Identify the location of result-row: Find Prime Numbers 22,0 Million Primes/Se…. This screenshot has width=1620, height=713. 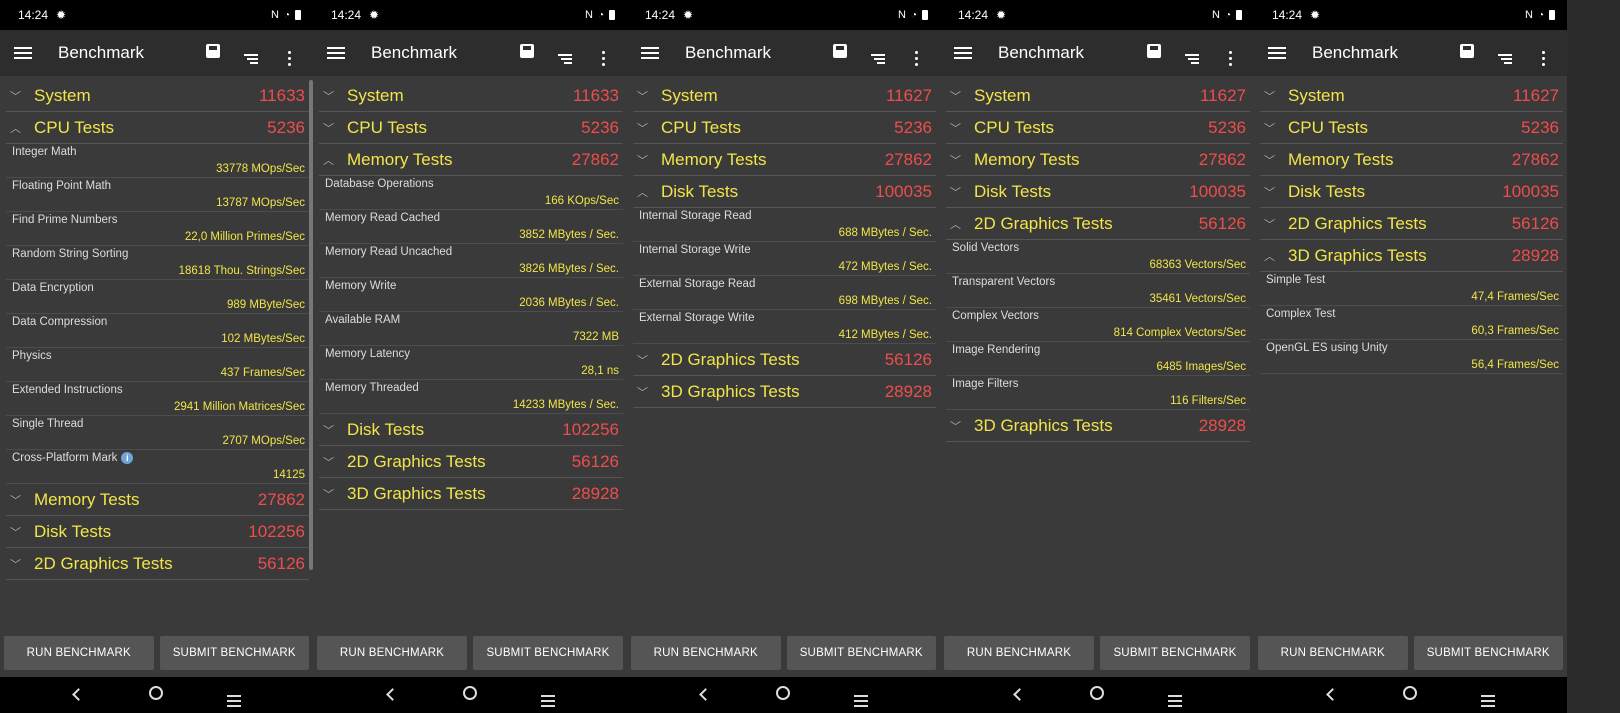
(157, 229).